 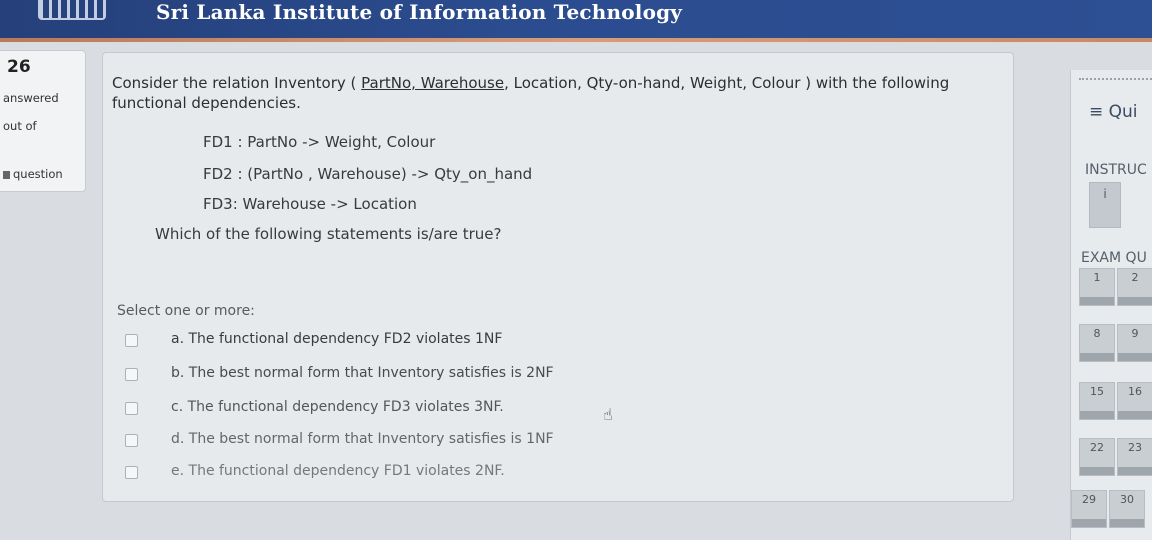 What do you see at coordinates (1135, 277) in the screenshot?
I see `nav-question-number: 2` at bounding box center [1135, 277].